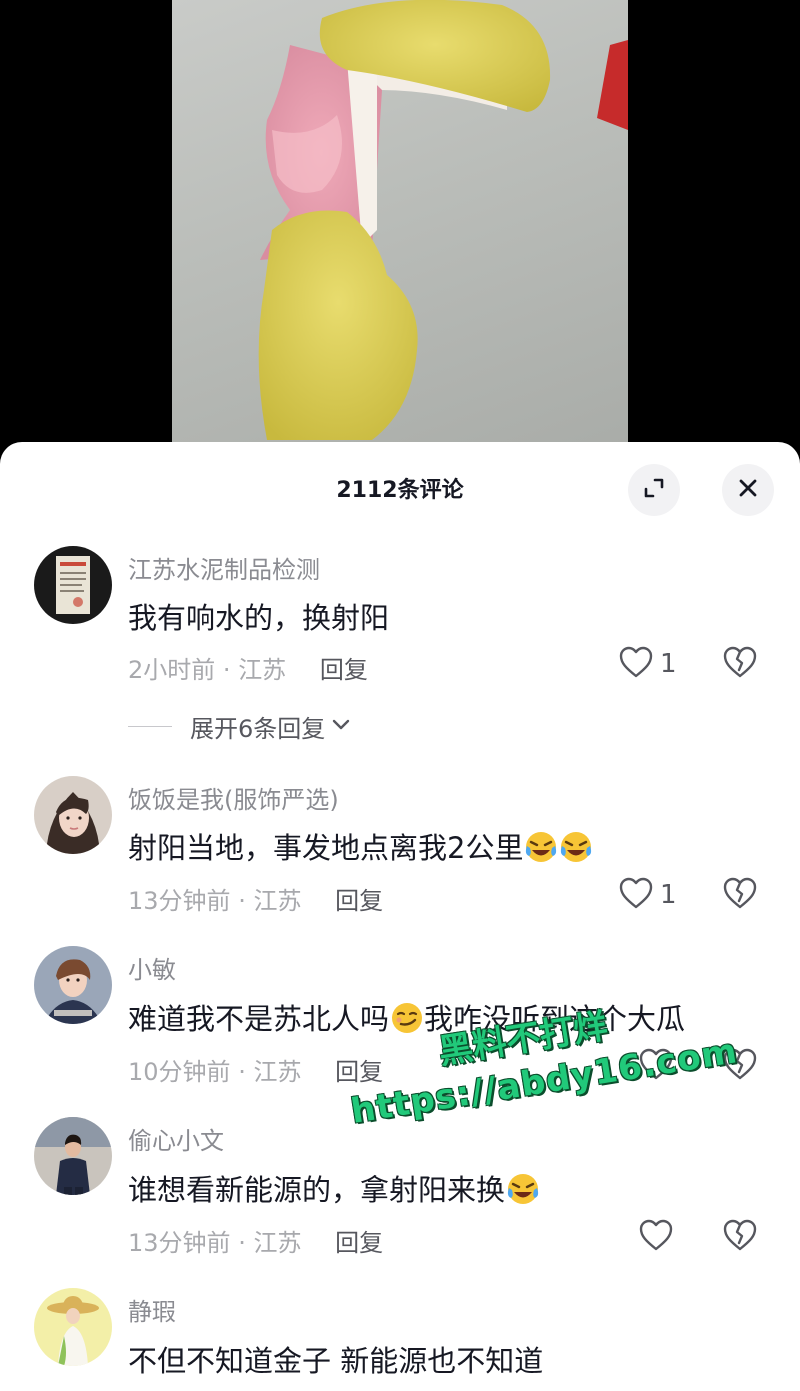  Describe the element at coordinates (259, 618) in the screenshot. I see `comment-text: 我有响水的，换射阳` at that location.